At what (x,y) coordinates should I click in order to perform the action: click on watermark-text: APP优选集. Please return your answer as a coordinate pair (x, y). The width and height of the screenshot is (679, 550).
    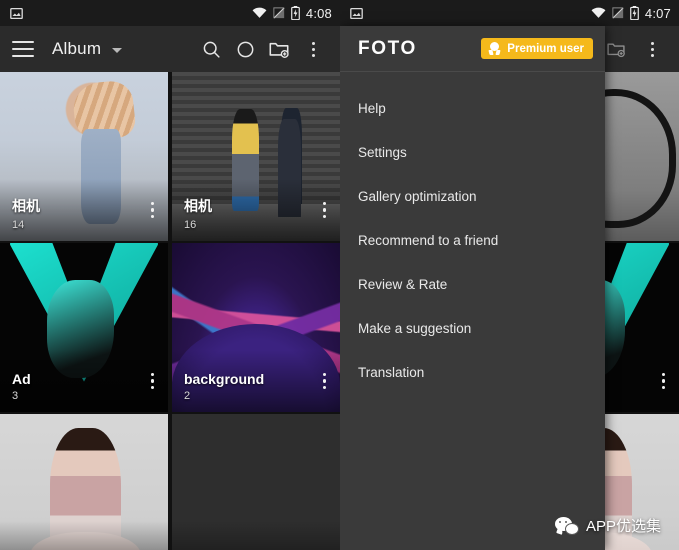
    Looking at the image, I should click on (623, 526).